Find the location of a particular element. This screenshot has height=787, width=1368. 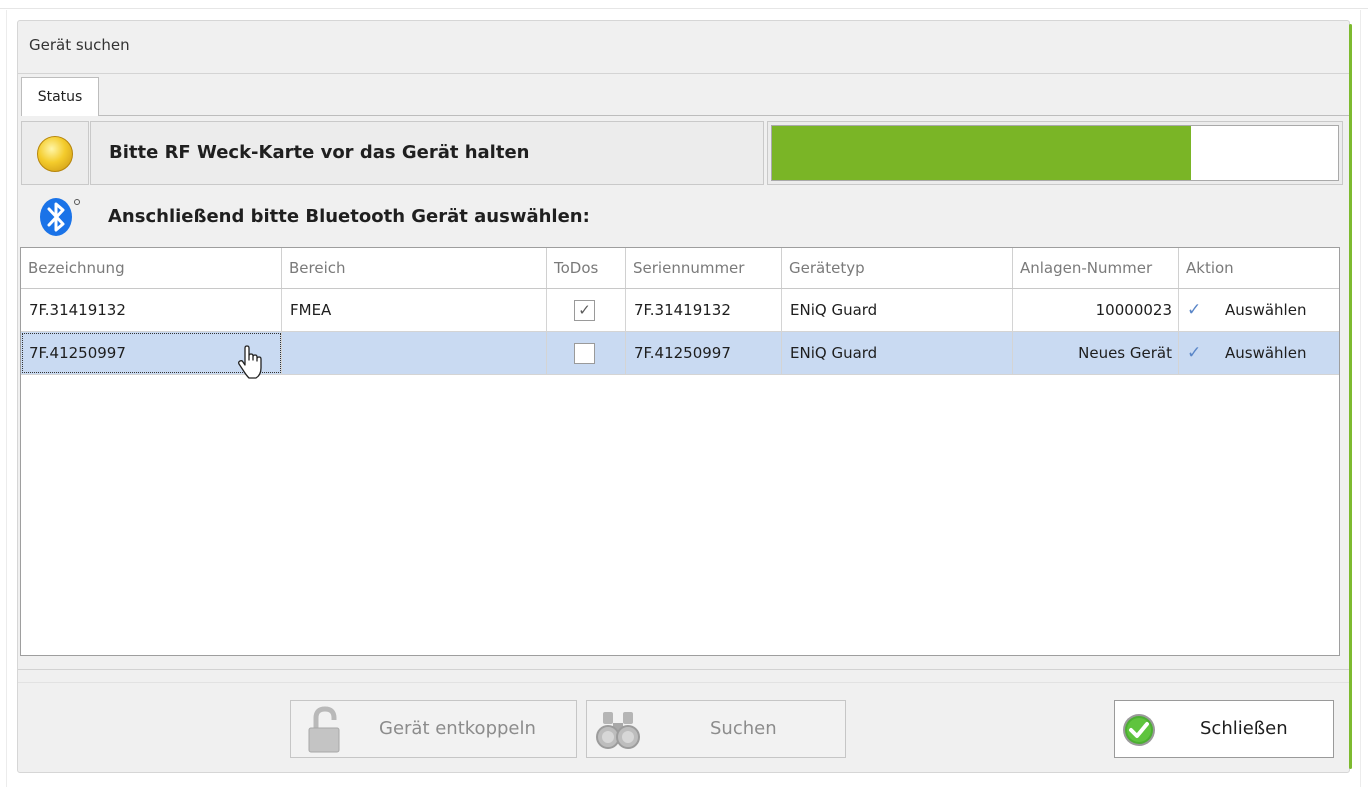

cell-todos is located at coordinates (586, 353).